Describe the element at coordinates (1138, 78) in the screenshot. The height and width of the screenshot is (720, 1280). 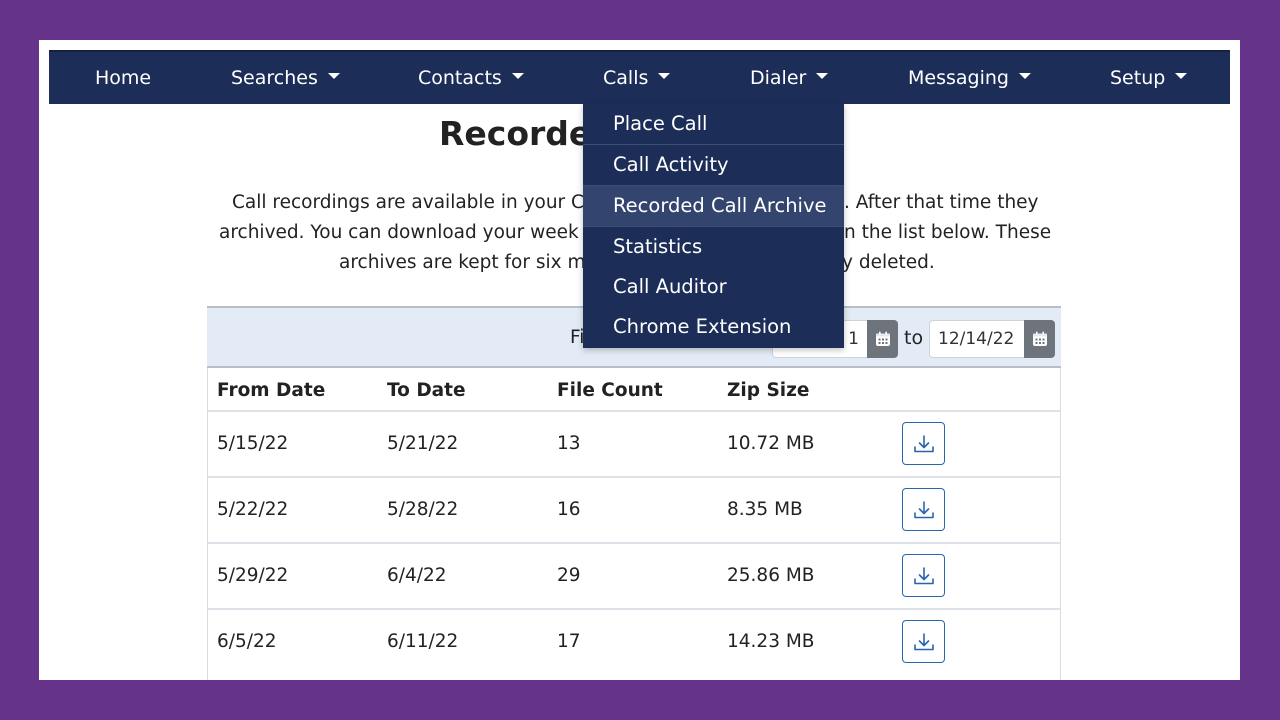
I see `nav-setup-label: Setup` at that location.